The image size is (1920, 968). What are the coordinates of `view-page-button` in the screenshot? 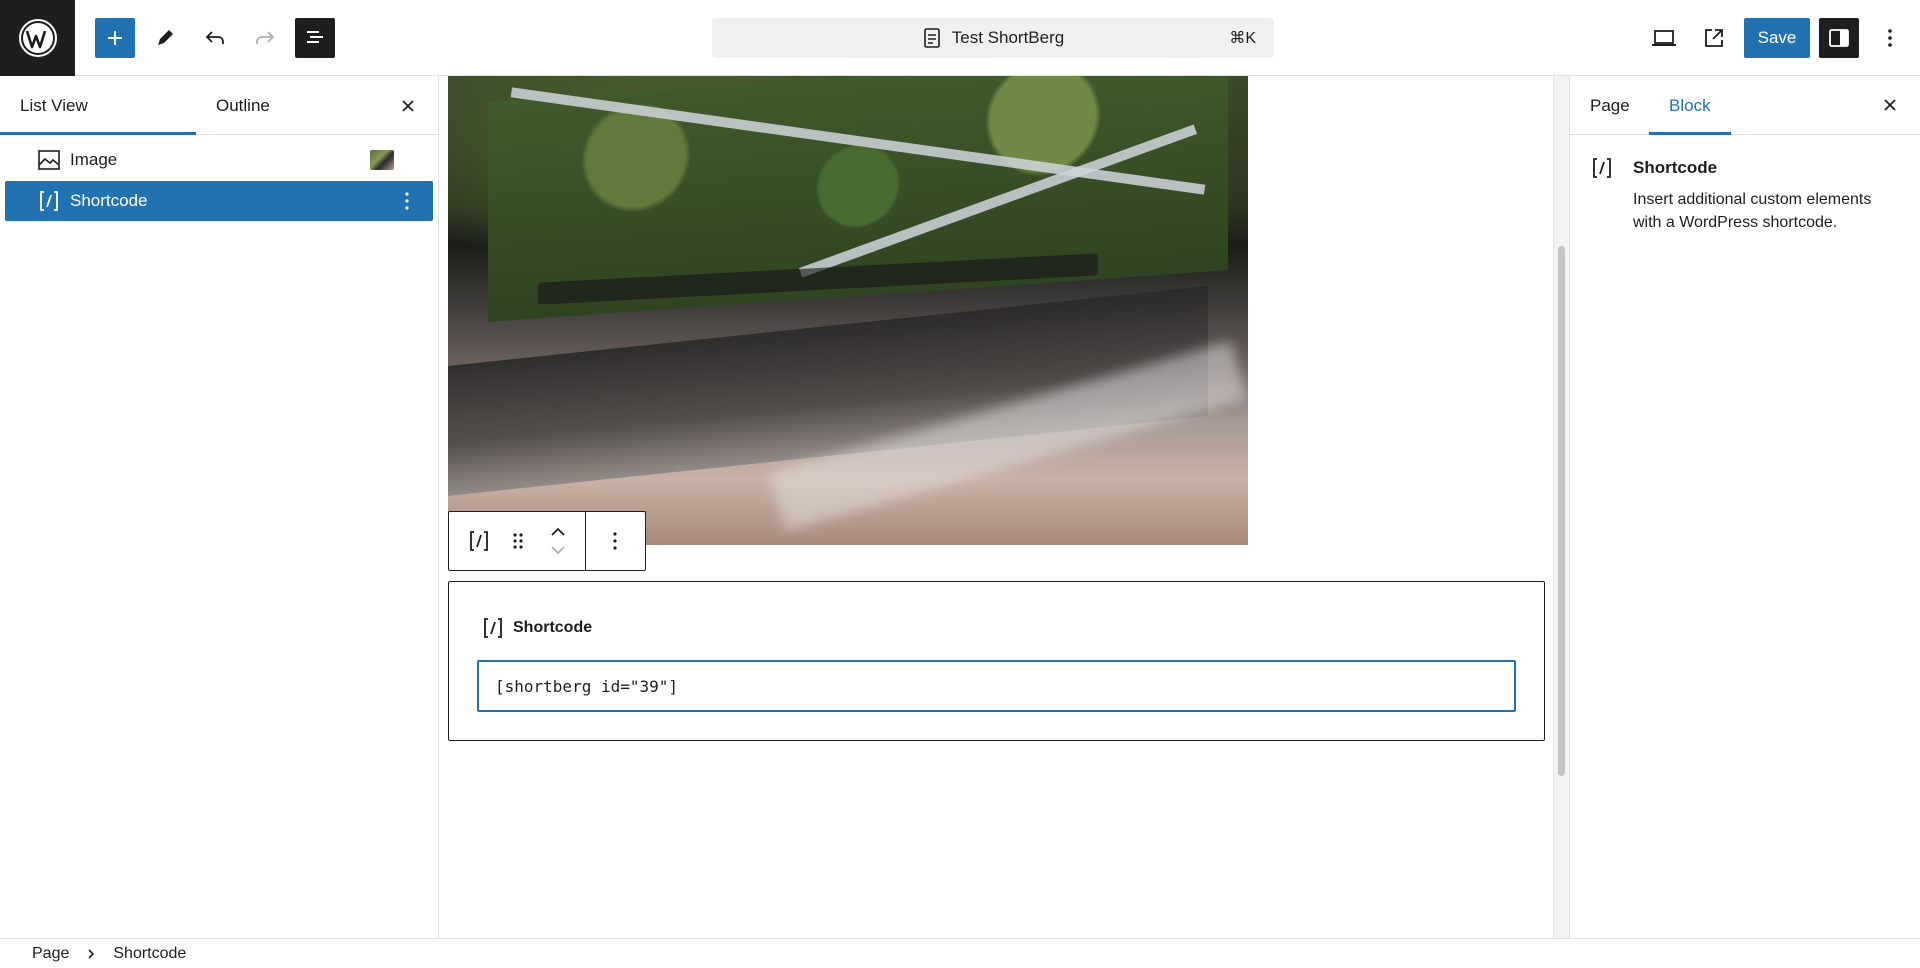 It's located at (1714, 38).